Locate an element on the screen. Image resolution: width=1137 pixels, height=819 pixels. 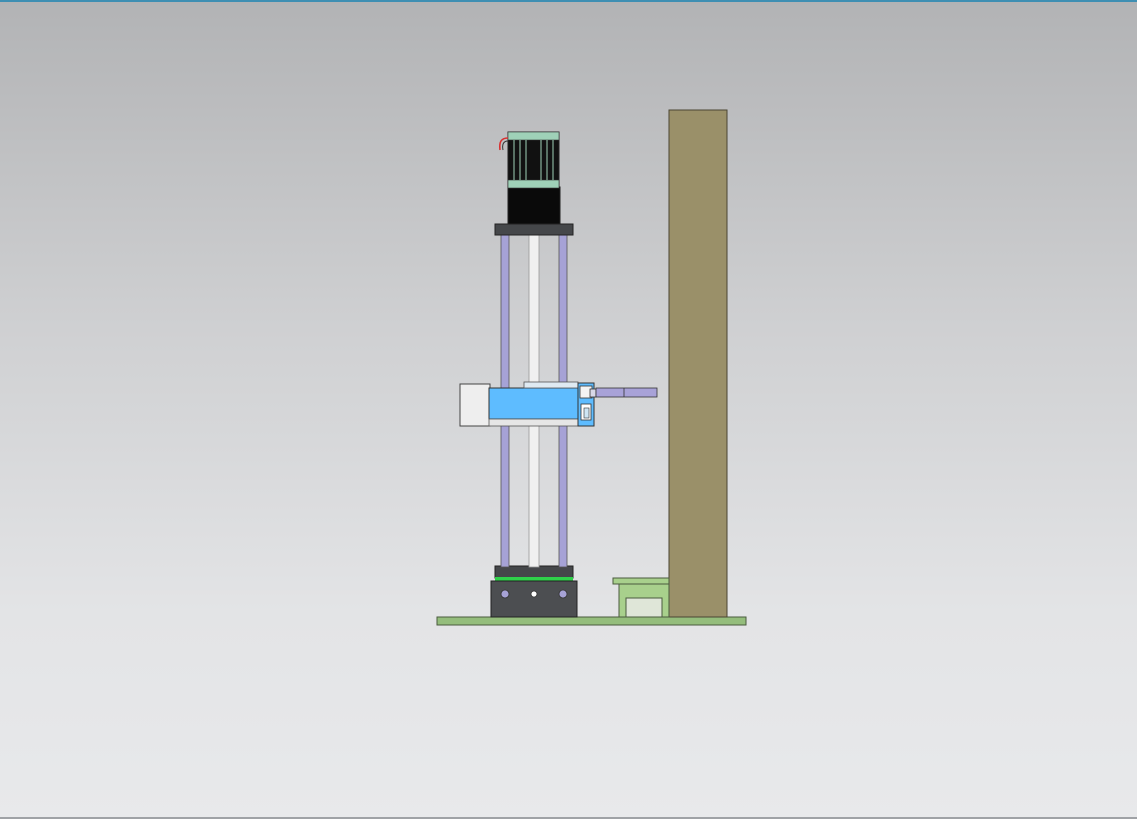
mount-bolt-right is located at coordinates (563, 594).